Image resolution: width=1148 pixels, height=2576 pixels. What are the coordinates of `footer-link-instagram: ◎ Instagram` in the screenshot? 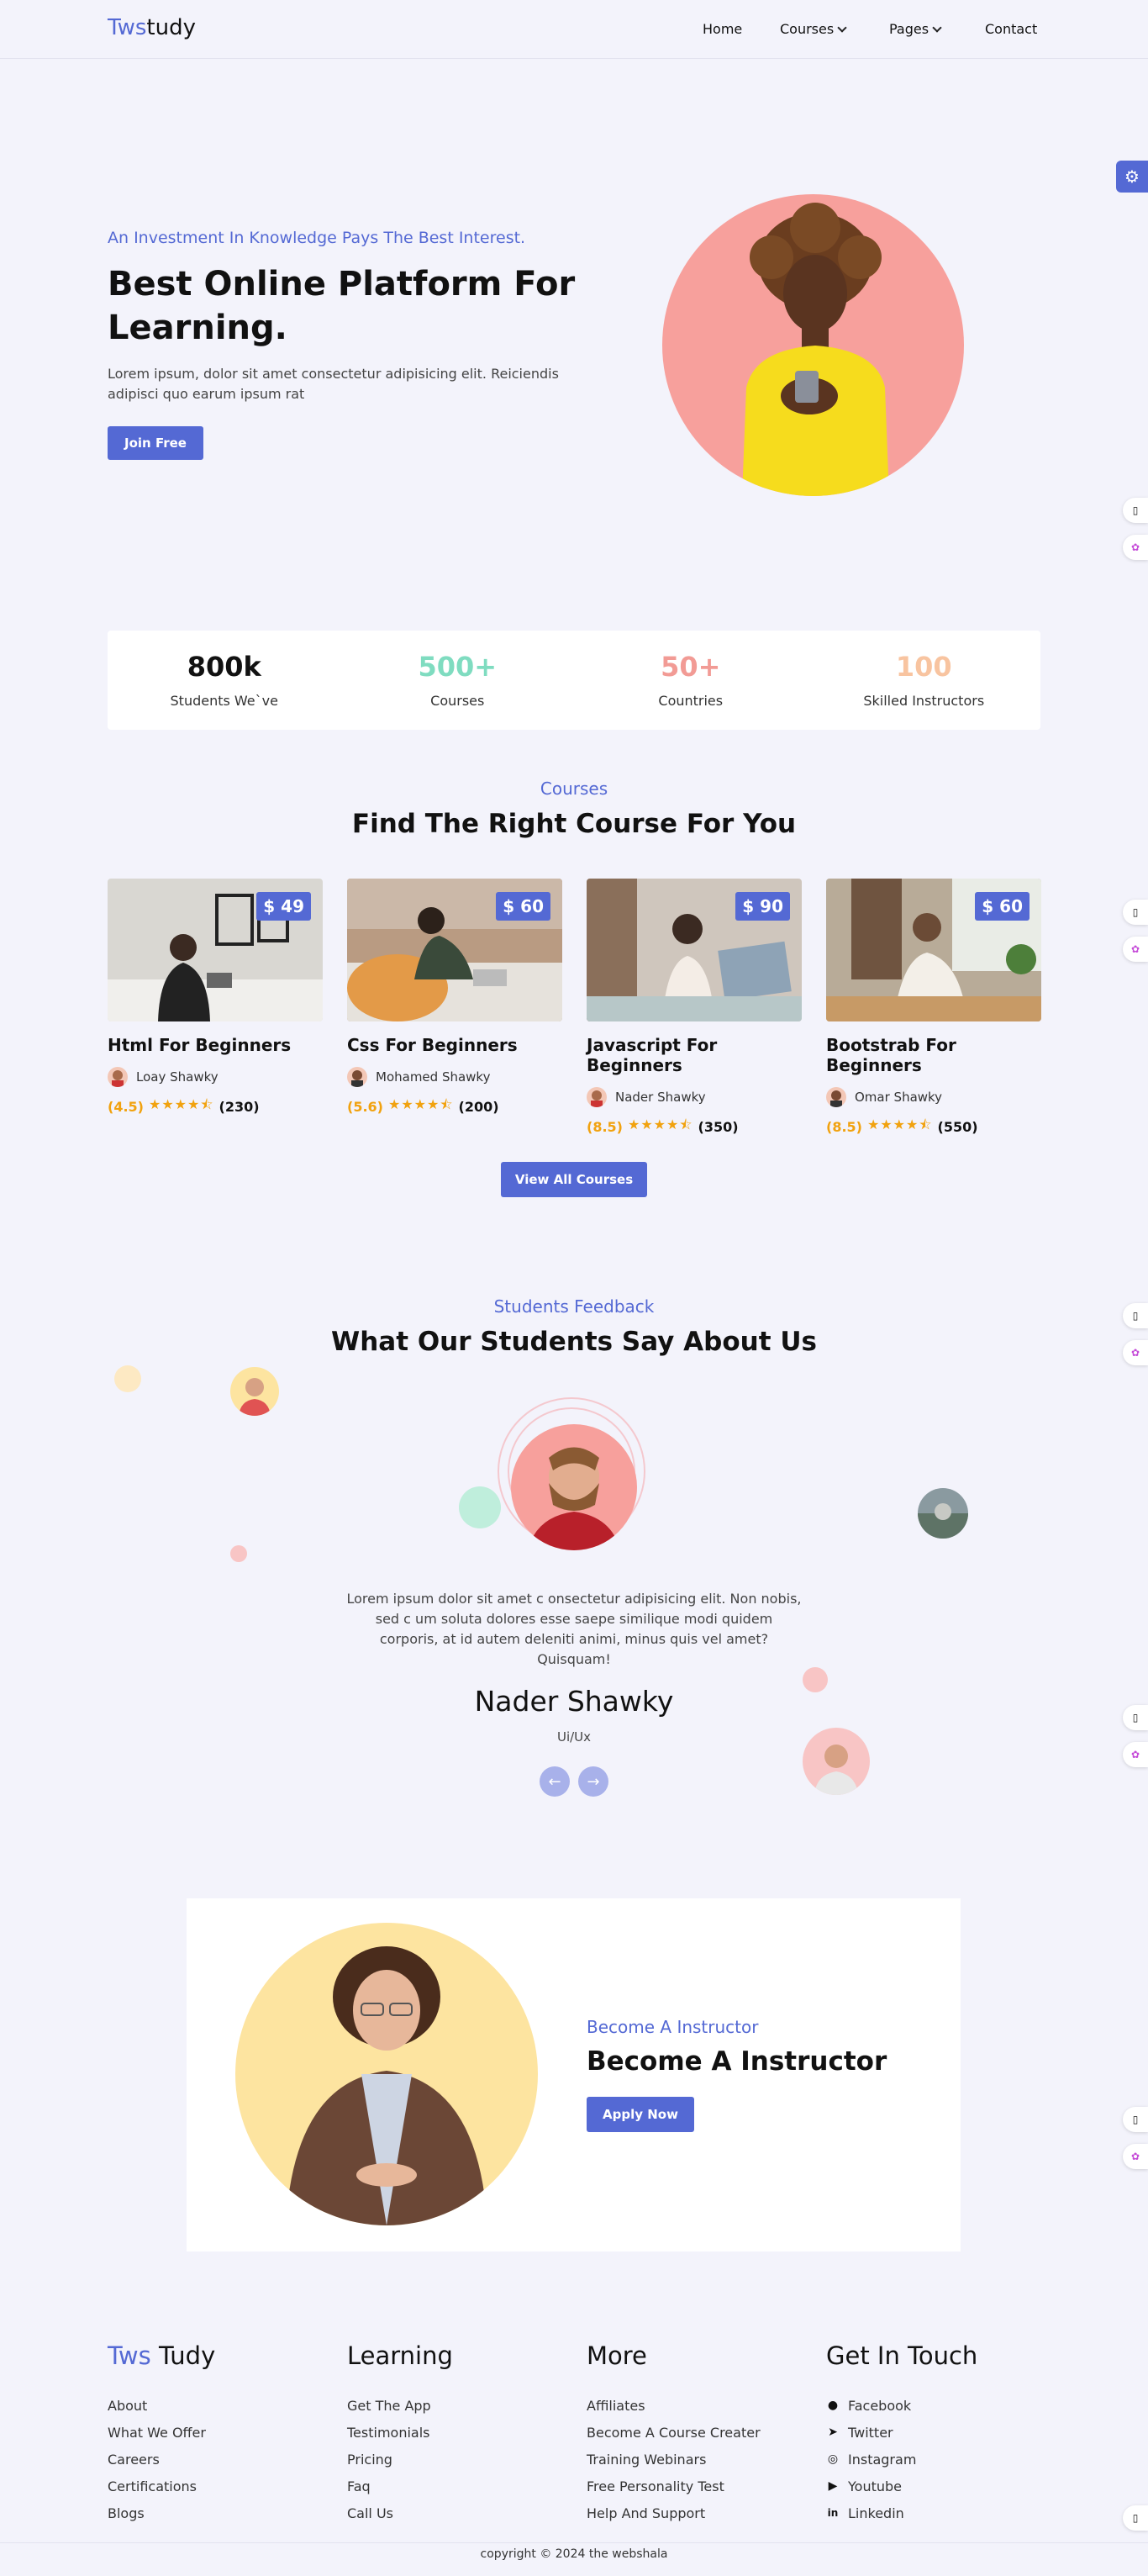 It's located at (936, 2460).